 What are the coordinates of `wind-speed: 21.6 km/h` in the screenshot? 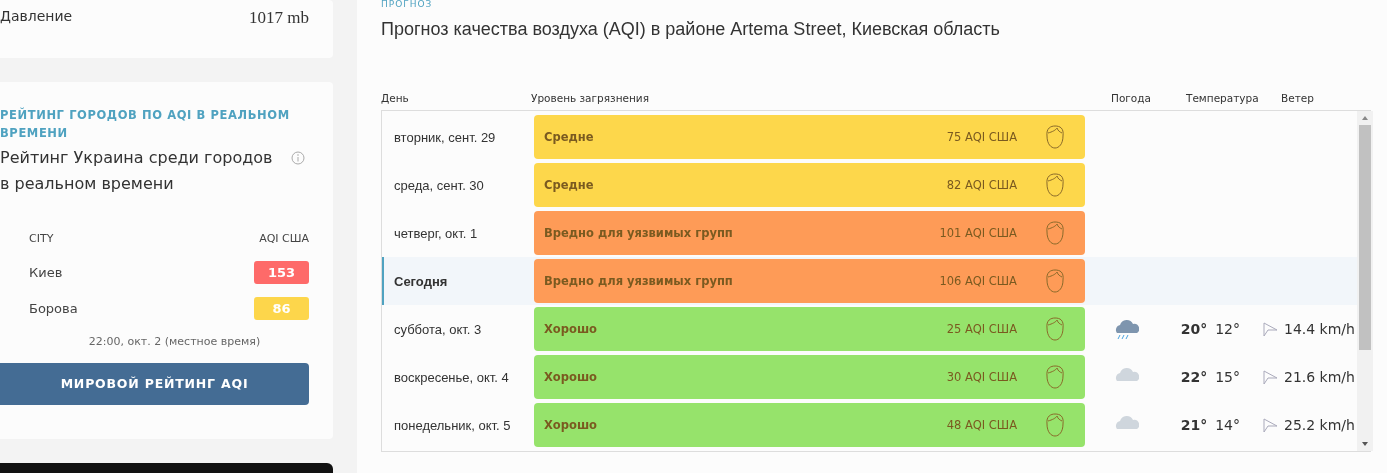 It's located at (1319, 377).